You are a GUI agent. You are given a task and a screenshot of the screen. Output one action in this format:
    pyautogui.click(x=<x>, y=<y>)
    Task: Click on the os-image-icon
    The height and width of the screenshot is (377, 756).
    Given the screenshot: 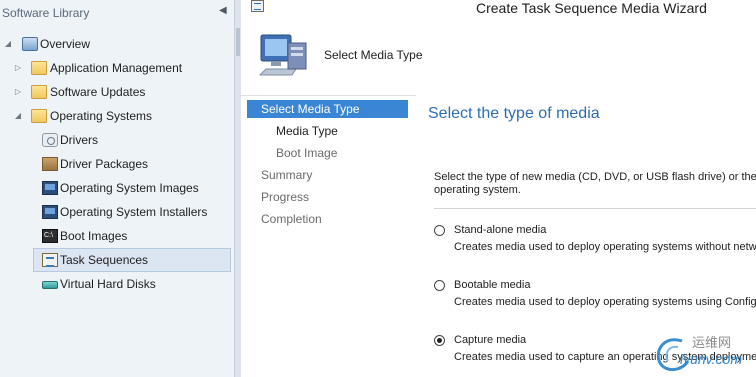 What is the action you would take?
    pyautogui.click(x=50, y=188)
    